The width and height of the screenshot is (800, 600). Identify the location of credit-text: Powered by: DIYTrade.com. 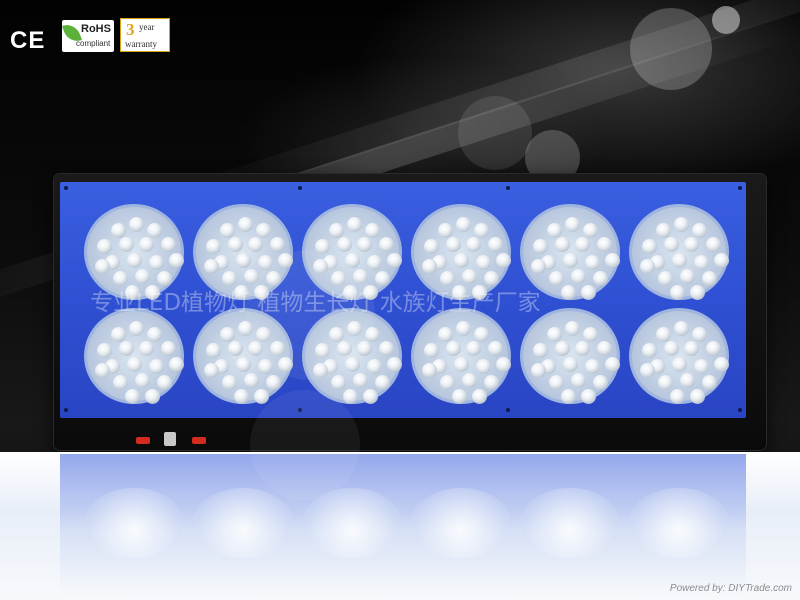
(730, 588).